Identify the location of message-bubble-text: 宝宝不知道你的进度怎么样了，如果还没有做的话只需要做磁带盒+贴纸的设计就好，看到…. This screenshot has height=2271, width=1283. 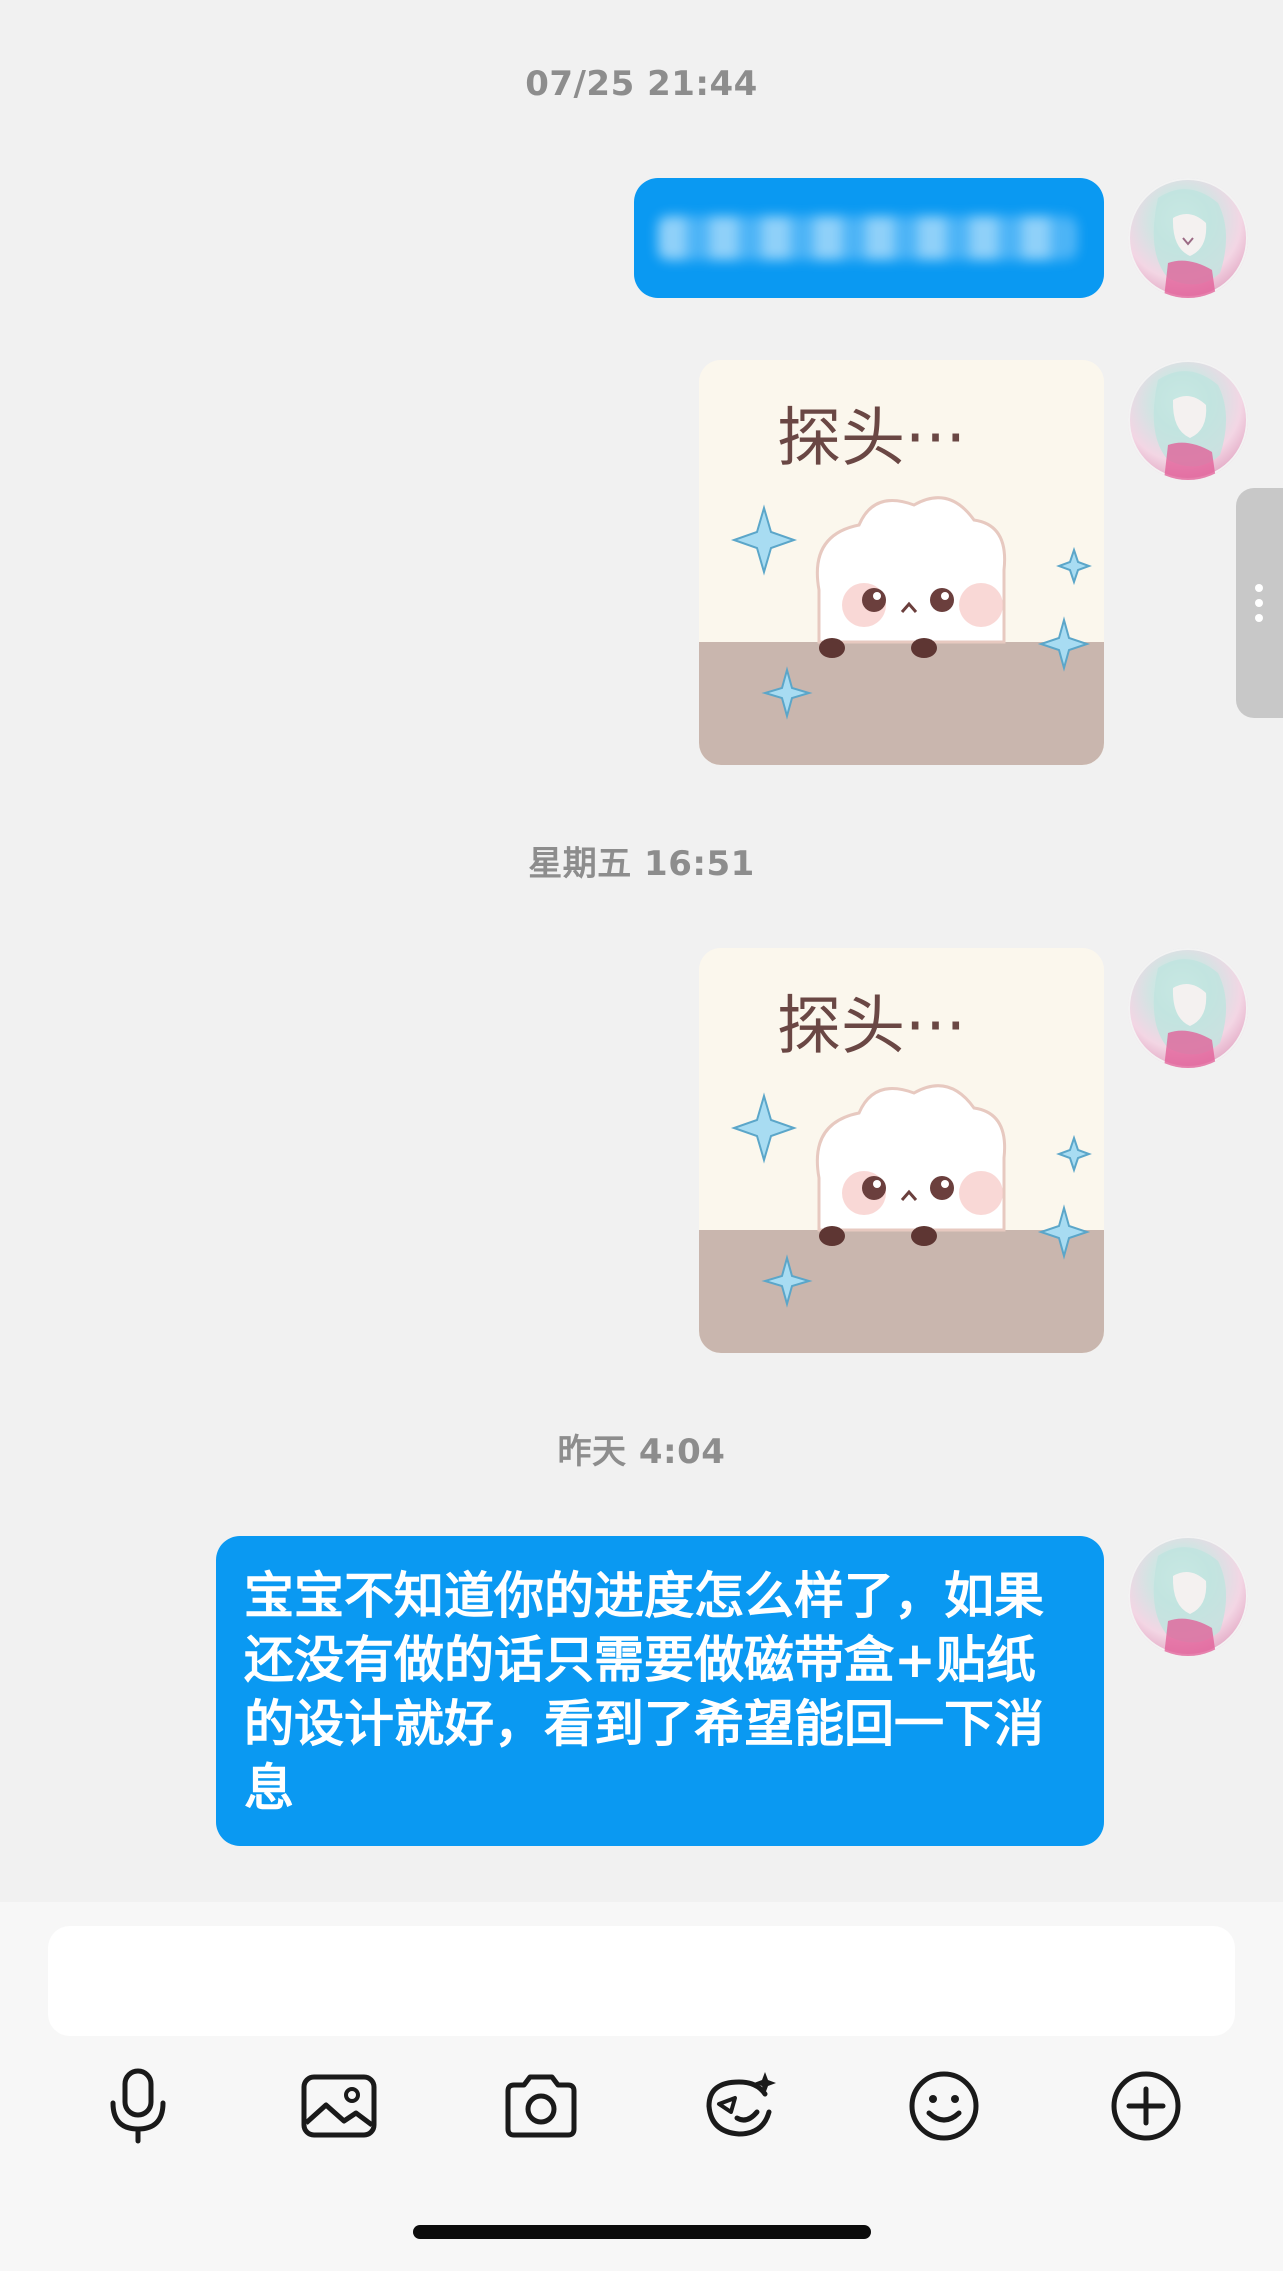
(660, 1691).